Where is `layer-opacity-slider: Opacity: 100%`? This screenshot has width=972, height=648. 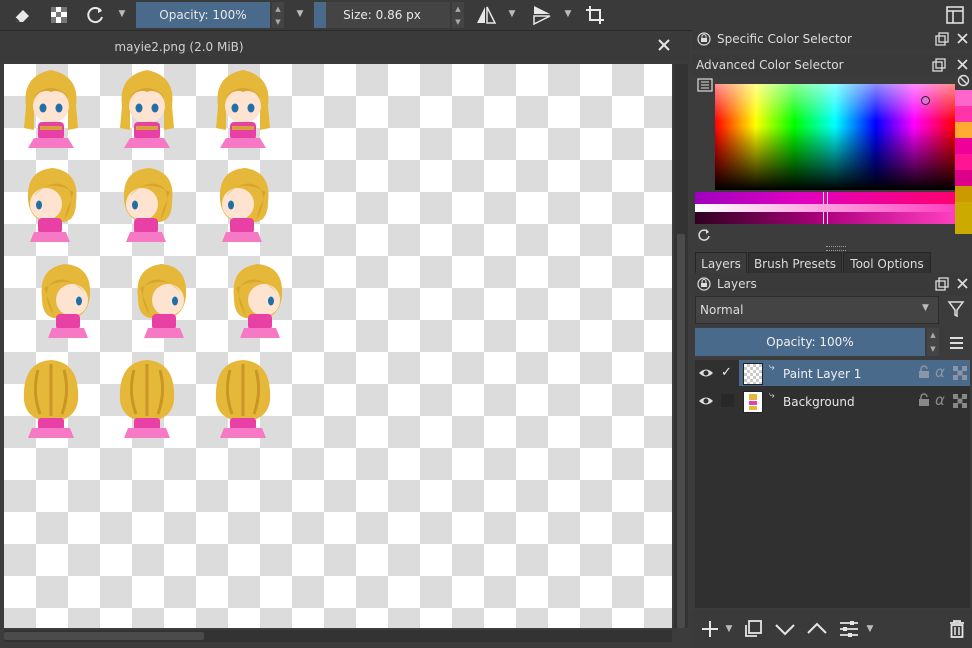 layer-opacity-slider: Opacity: 100% is located at coordinates (810, 342).